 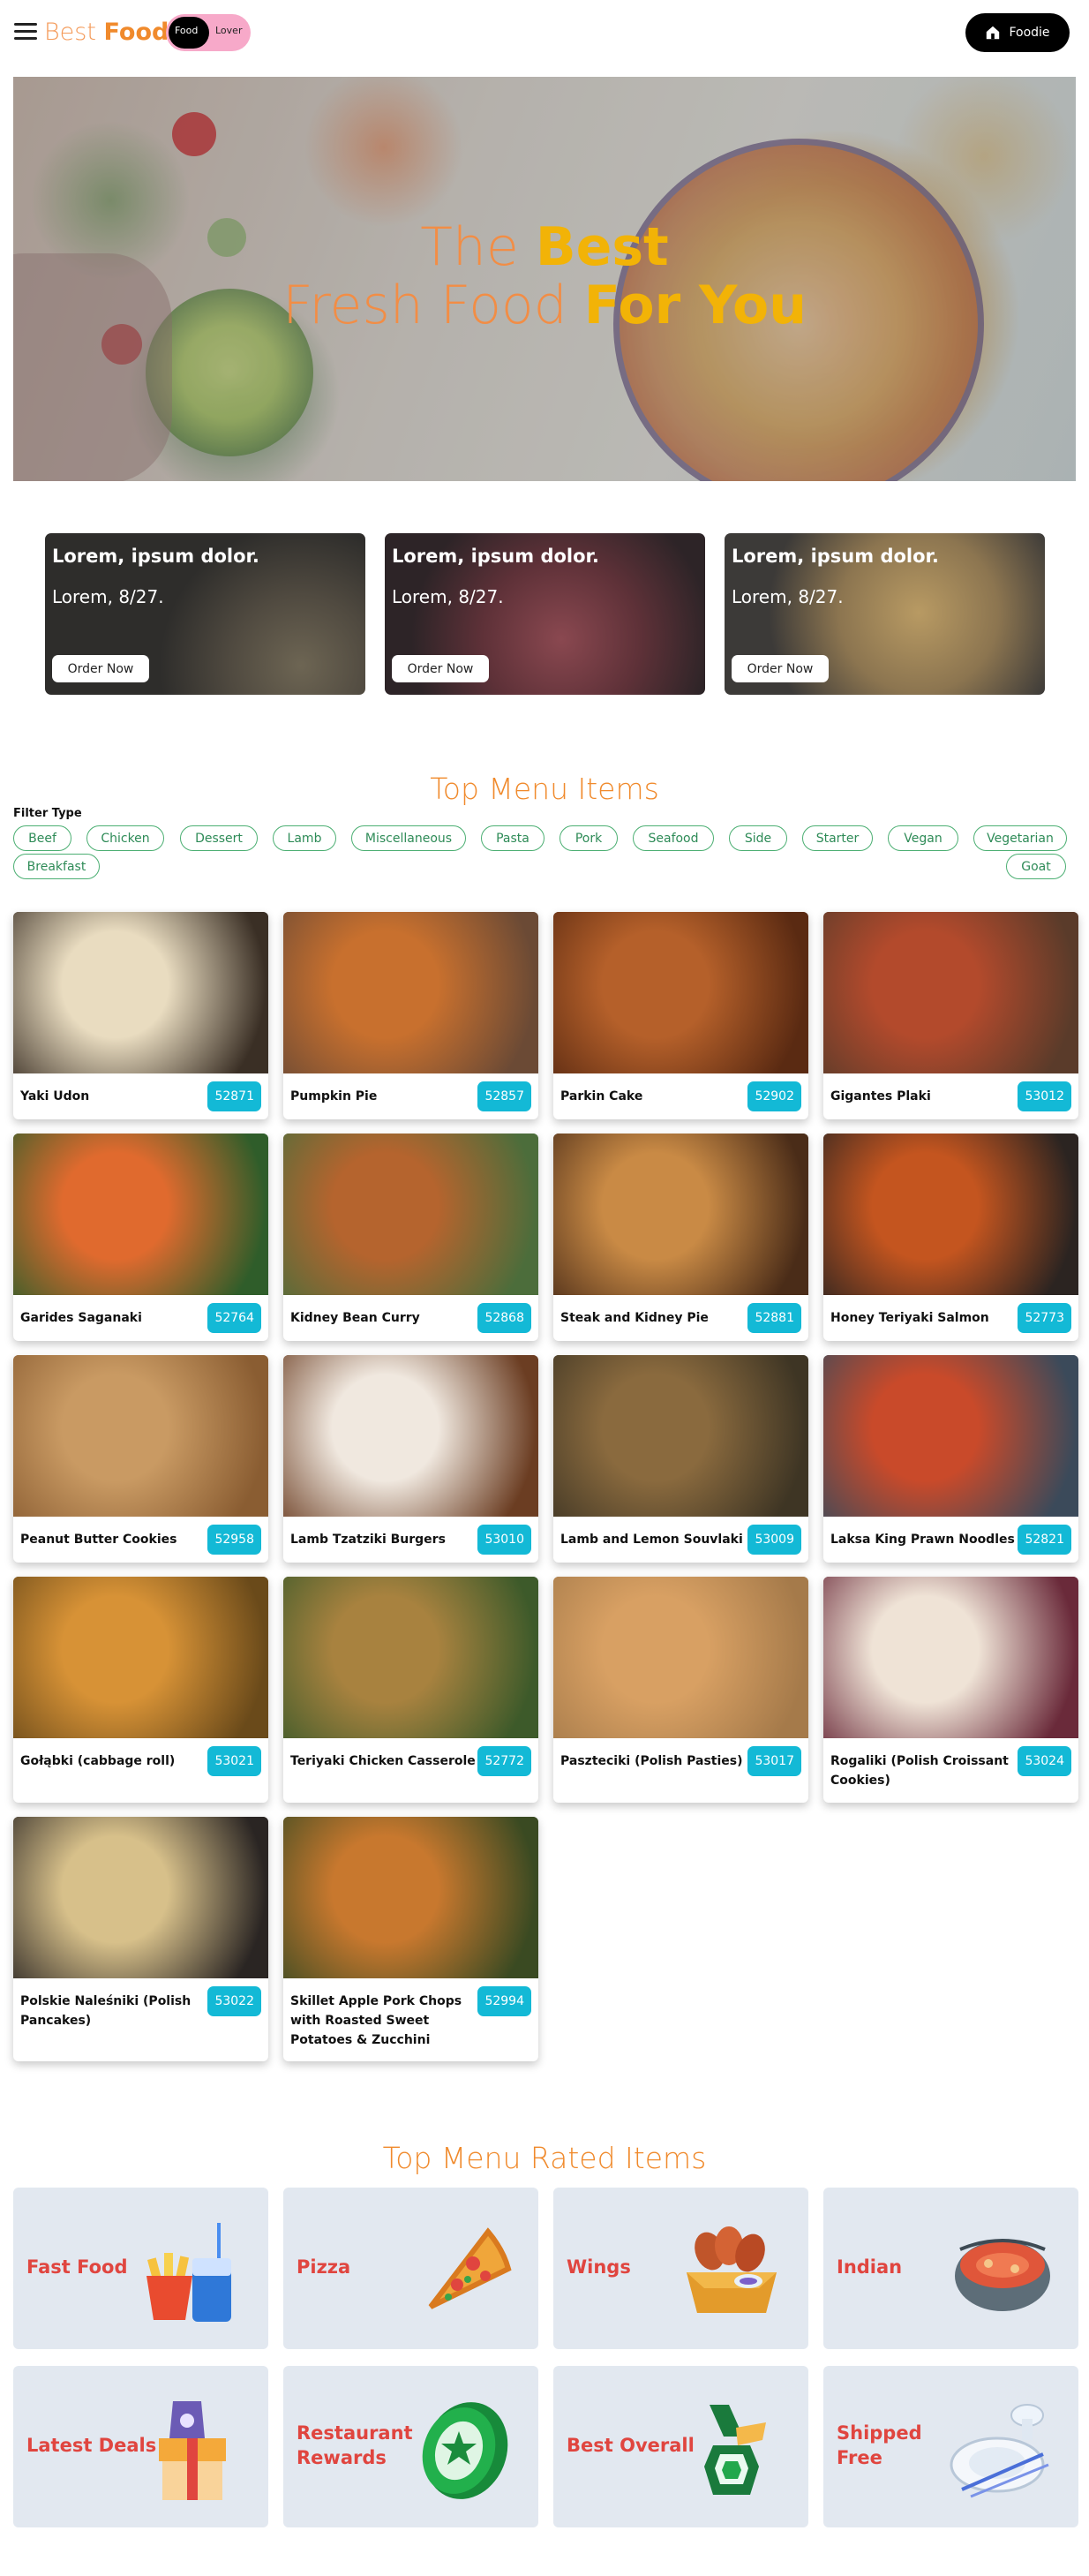 I want to click on menu-card: Parkin Cake 52902, so click(x=680, y=1016).